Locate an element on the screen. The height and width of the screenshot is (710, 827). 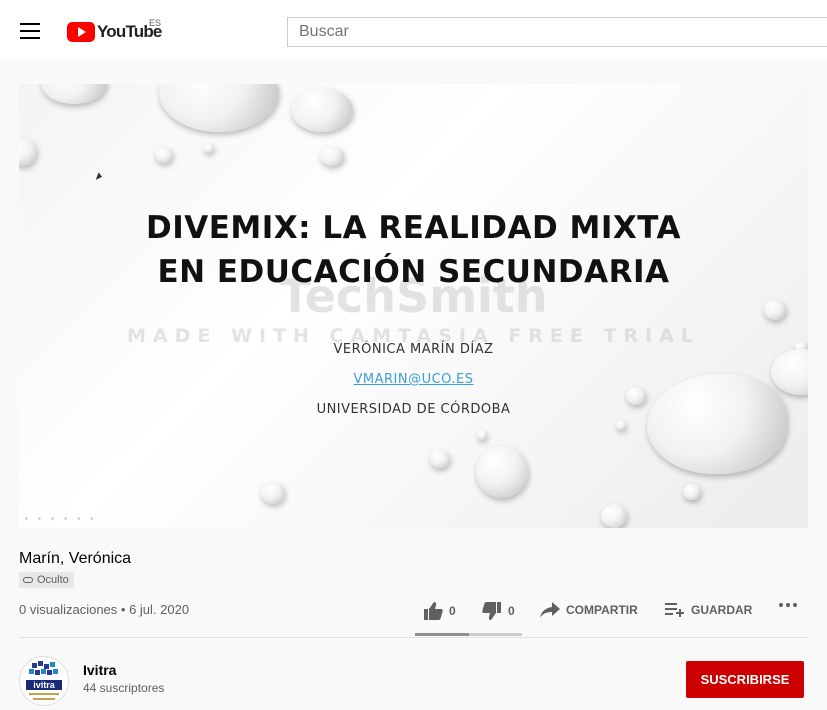
slide-email-link: VMARIN@UCO.ES is located at coordinates (414, 379).